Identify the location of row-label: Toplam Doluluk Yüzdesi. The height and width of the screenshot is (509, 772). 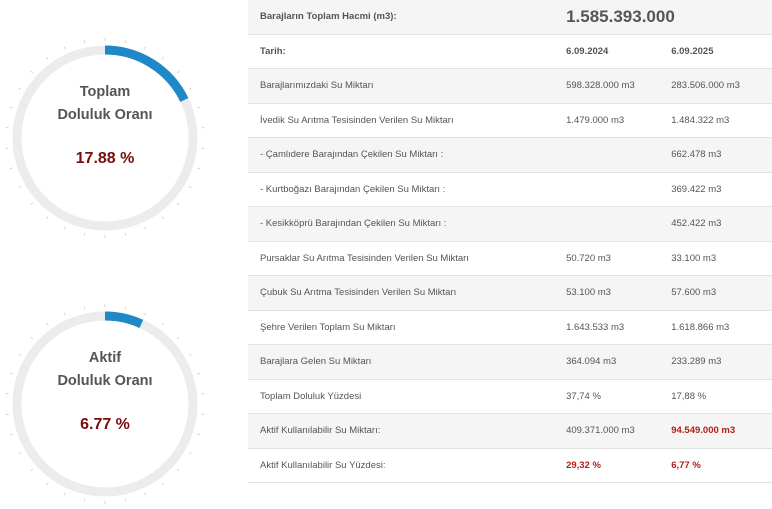
(401, 396).